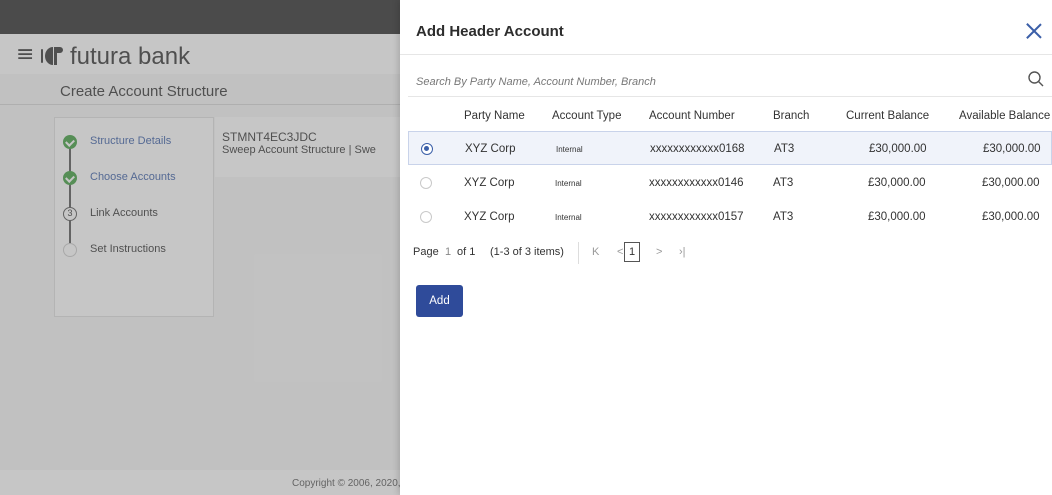 This screenshot has height=495, width=1052. What do you see at coordinates (439, 301) in the screenshot?
I see `add-button: Add` at bounding box center [439, 301].